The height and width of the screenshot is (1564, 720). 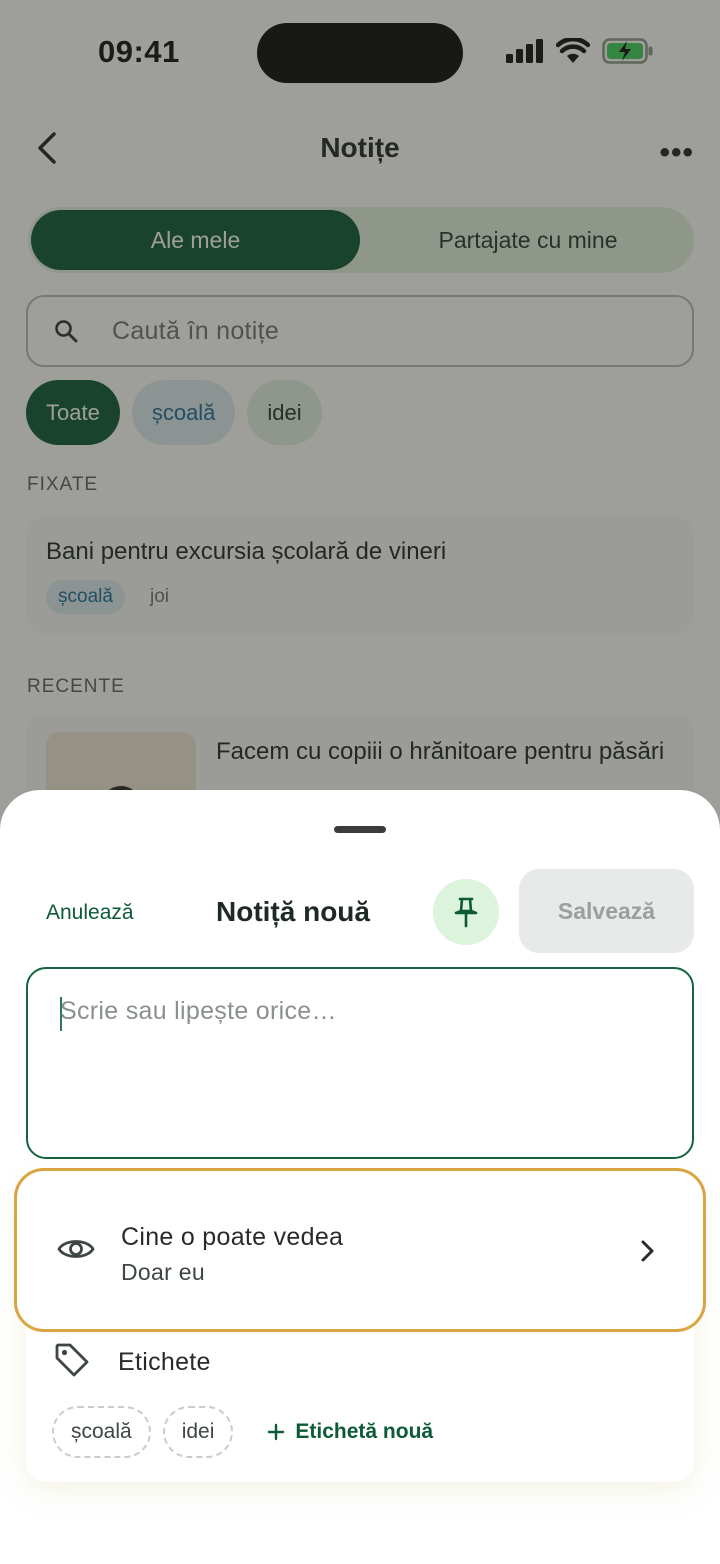 I want to click on cancel-button: Anulează, so click(x=90, y=913).